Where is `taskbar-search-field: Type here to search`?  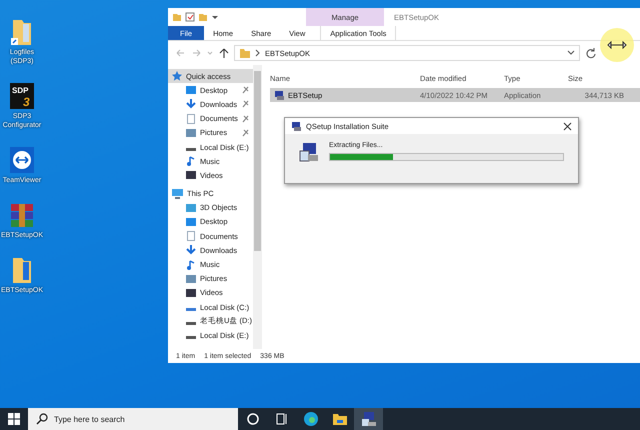 taskbar-search-field: Type here to search is located at coordinates (133, 419).